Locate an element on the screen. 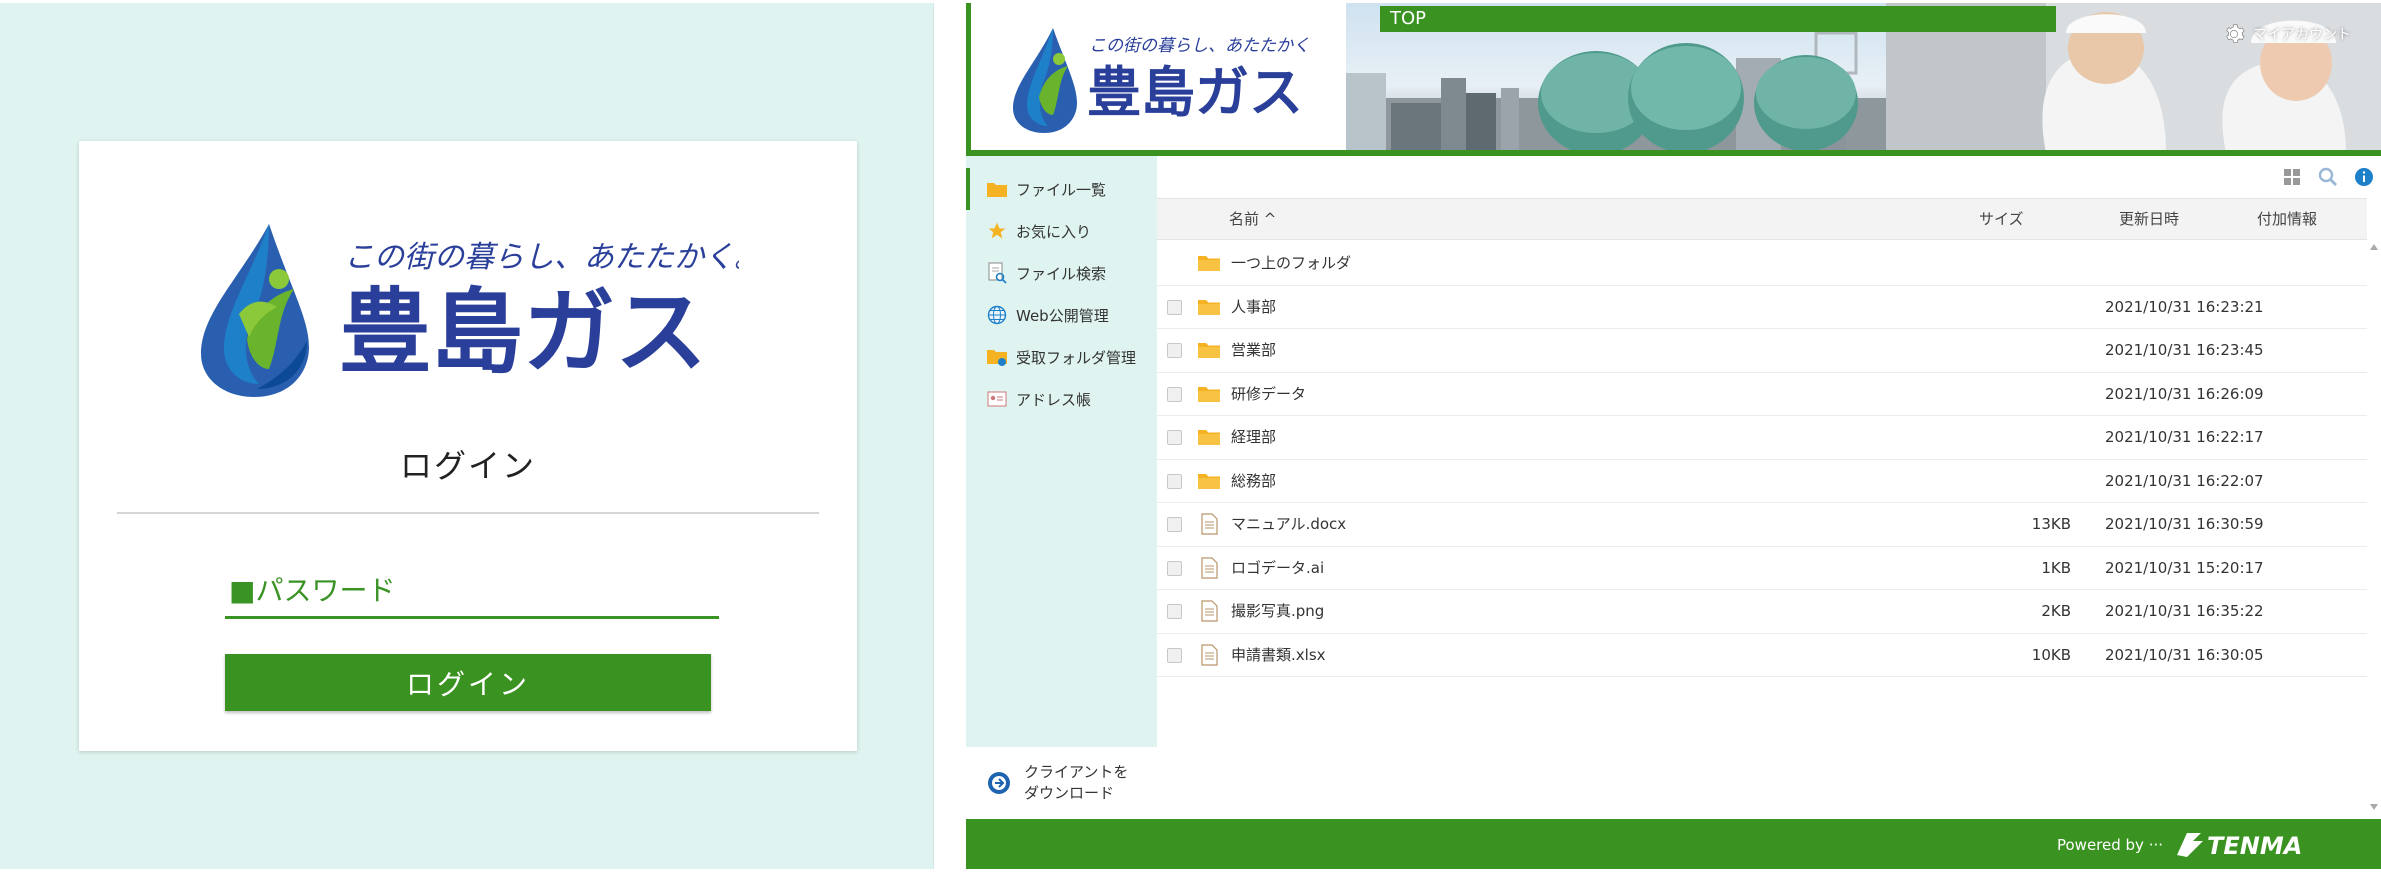 This screenshot has width=2381, height=872. file-name: 一つ上のフォルダ is located at coordinates (1291, 263).